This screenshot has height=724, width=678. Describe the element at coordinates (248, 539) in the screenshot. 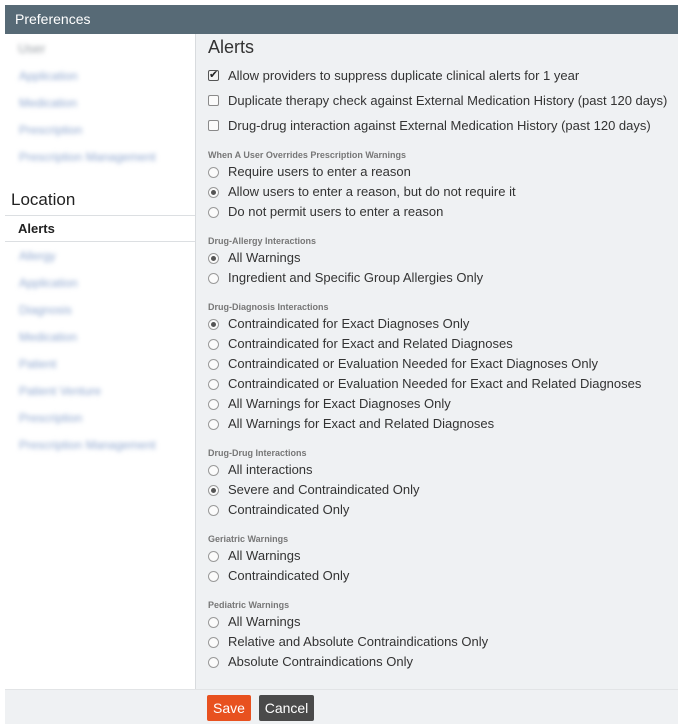

I see `section-geriatric-title: Geriatric Warnings` at that location.